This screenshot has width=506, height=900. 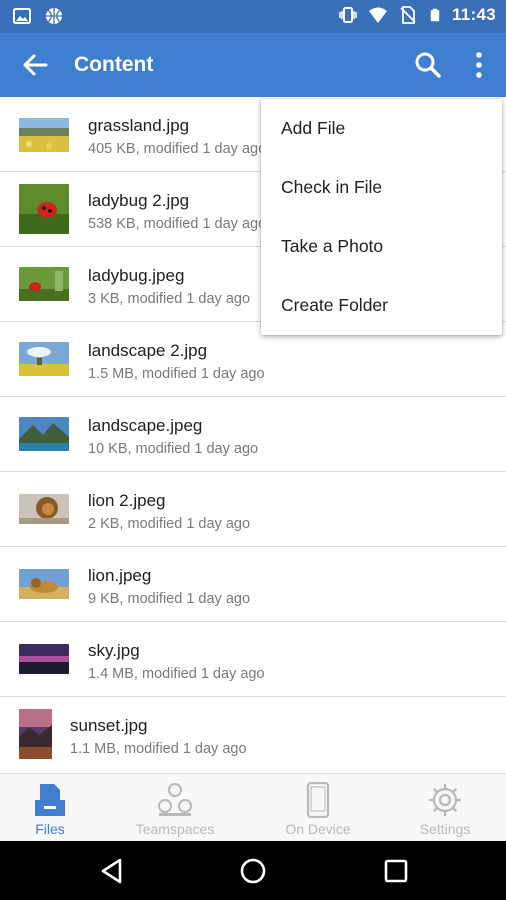 I want to click on list-item: landscape.jpeg 10 KB, modified 1 day ago, so click(x=253, y=434).